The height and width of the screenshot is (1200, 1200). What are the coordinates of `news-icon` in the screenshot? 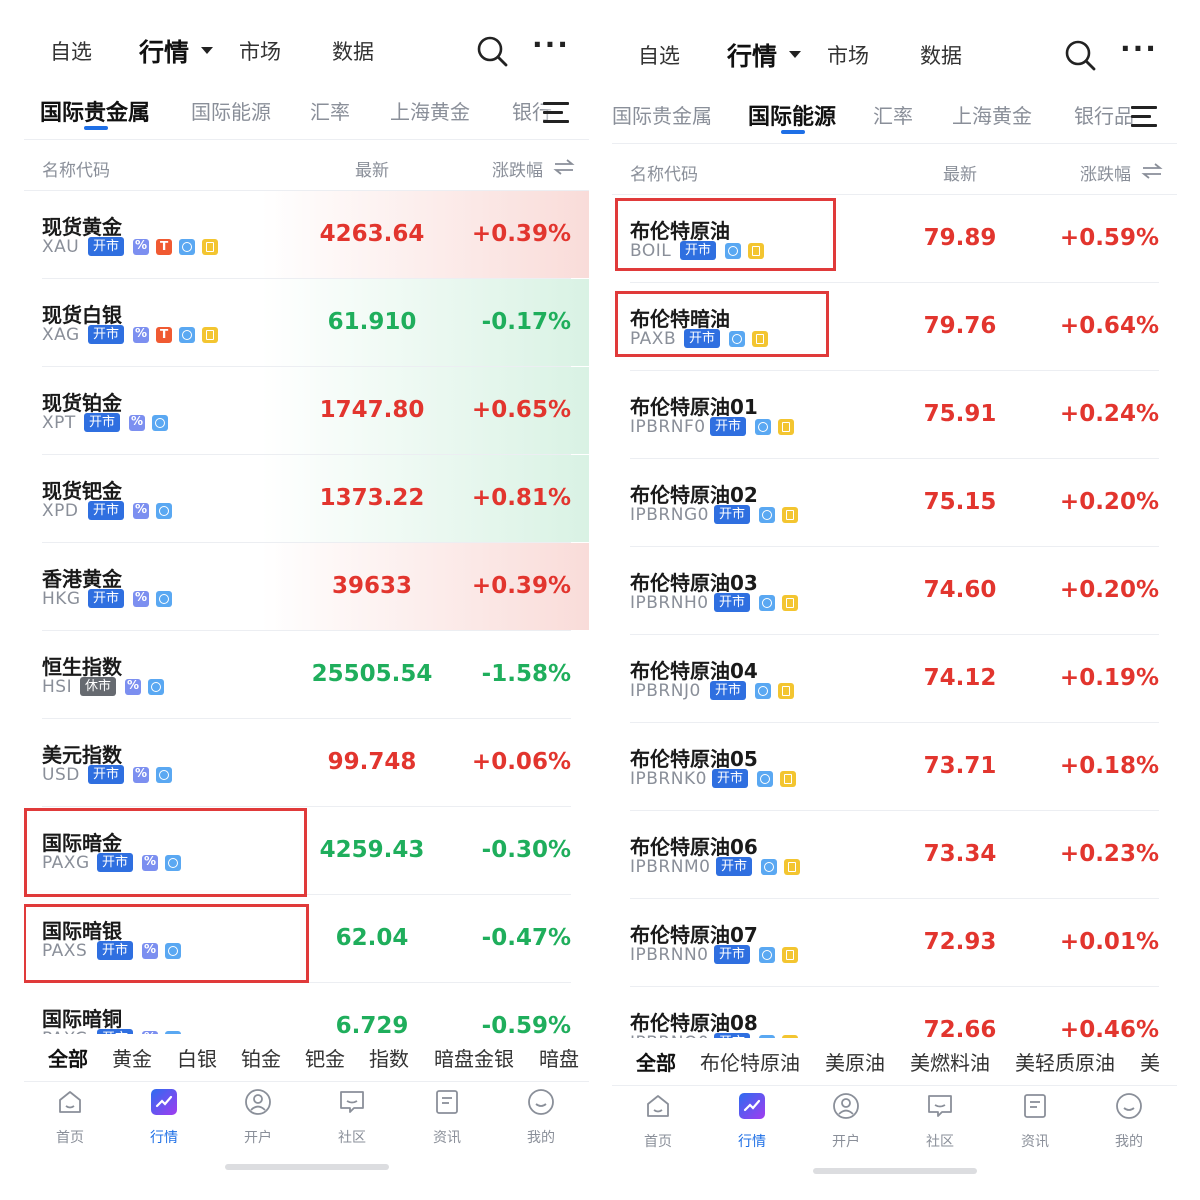 It's located at (447, 1102).